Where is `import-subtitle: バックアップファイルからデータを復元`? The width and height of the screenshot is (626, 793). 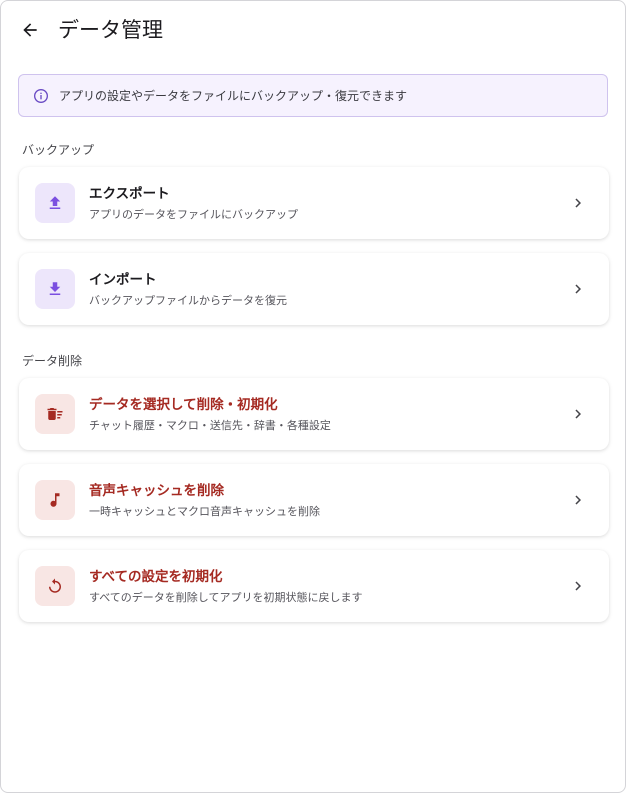
import-subtitle: バックアップファイルからデータを復元 is located at coordinates (188, 300).